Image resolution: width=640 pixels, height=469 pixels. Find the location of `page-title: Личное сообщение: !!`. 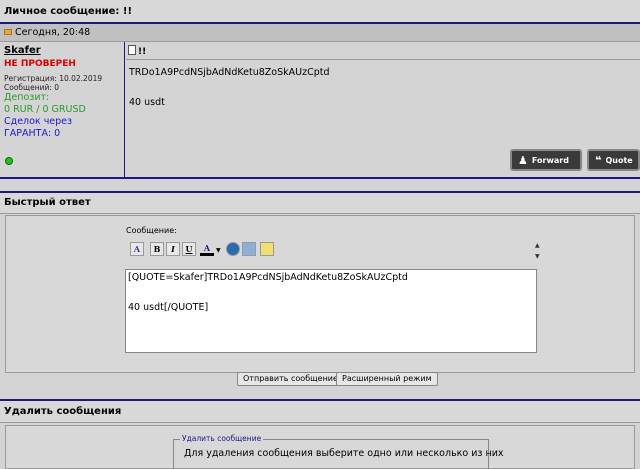

page-title: Личное сообщение: !! is located at coordinates (320, 12).